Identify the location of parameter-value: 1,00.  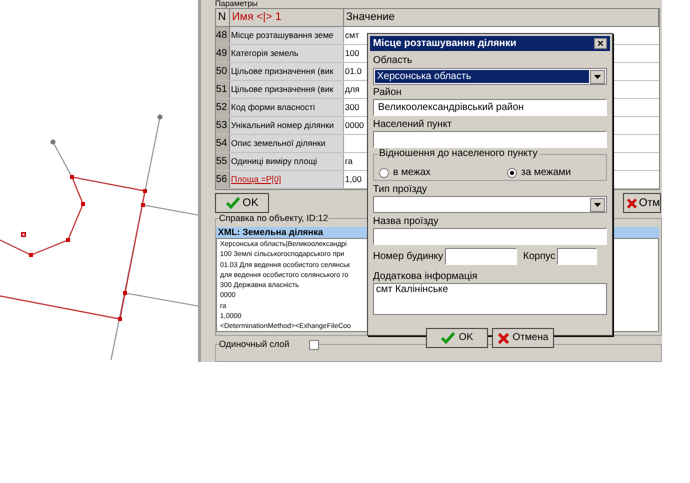
(353, 179).